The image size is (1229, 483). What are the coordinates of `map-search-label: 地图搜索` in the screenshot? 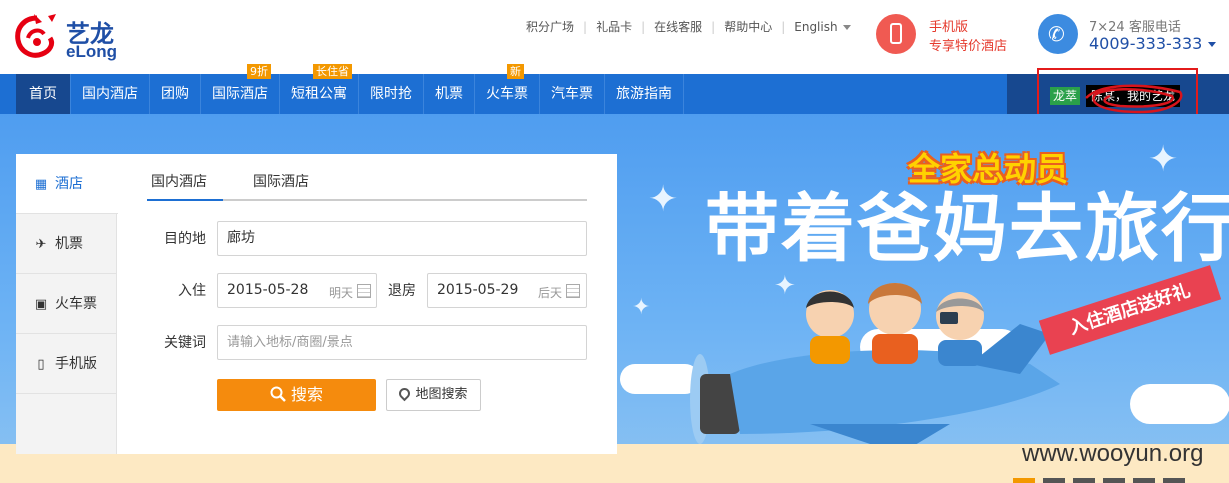 It's located at (441, 394).